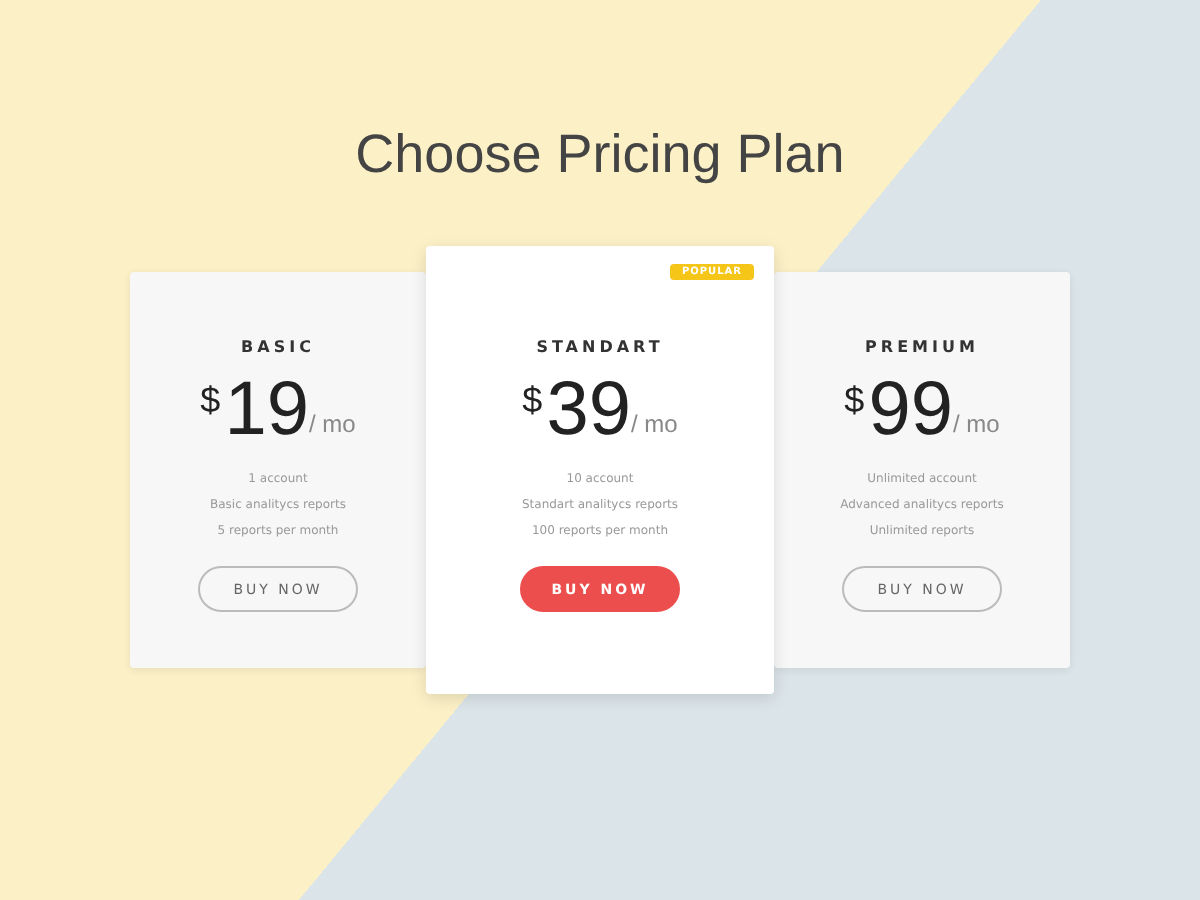 The width and height of the screenshot is (1200, 900). Describe the element at coordinates (278, 347) in the screenshot. I see `plan-name: BASIC` at that location.